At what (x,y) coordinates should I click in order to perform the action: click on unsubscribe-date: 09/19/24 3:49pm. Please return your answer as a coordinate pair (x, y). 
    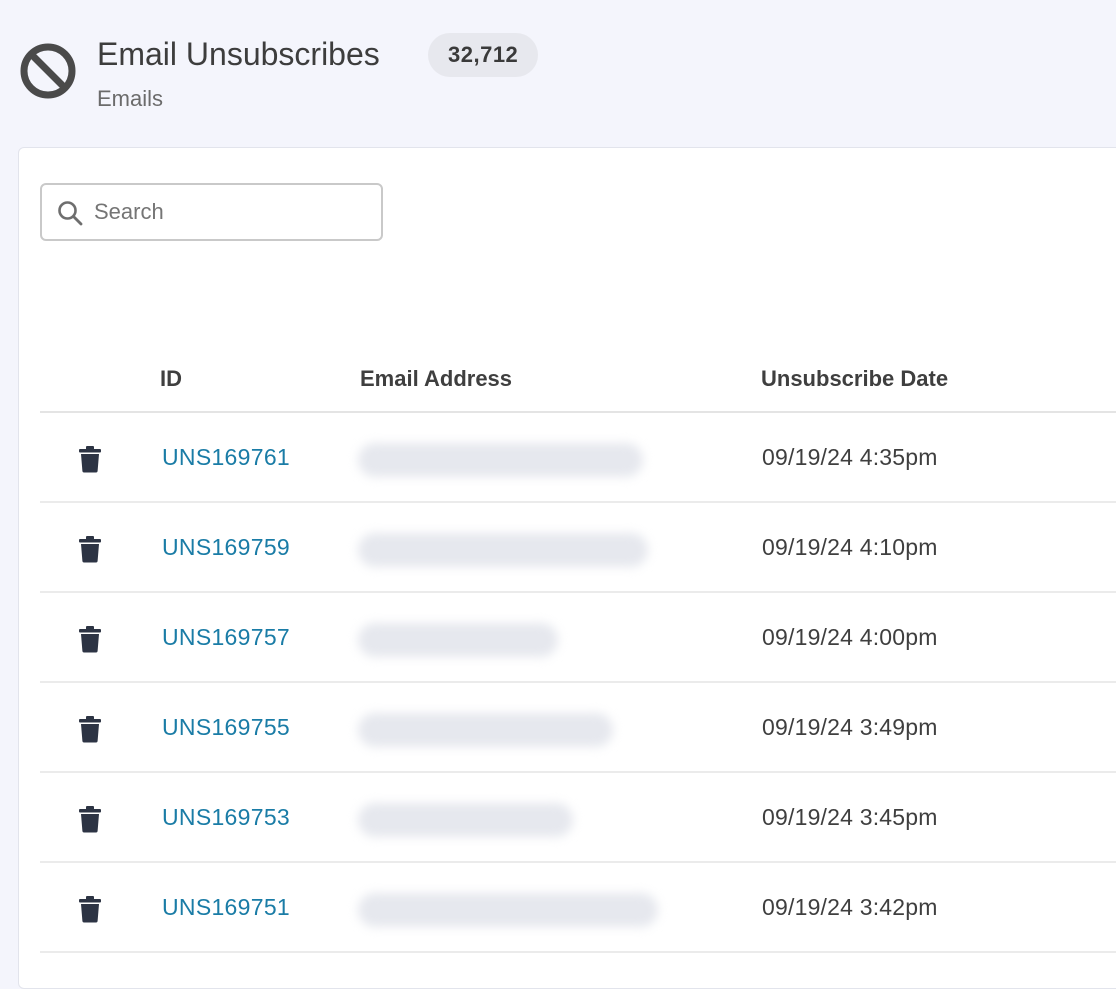
    Looking at the image, I should click on (850, 727).